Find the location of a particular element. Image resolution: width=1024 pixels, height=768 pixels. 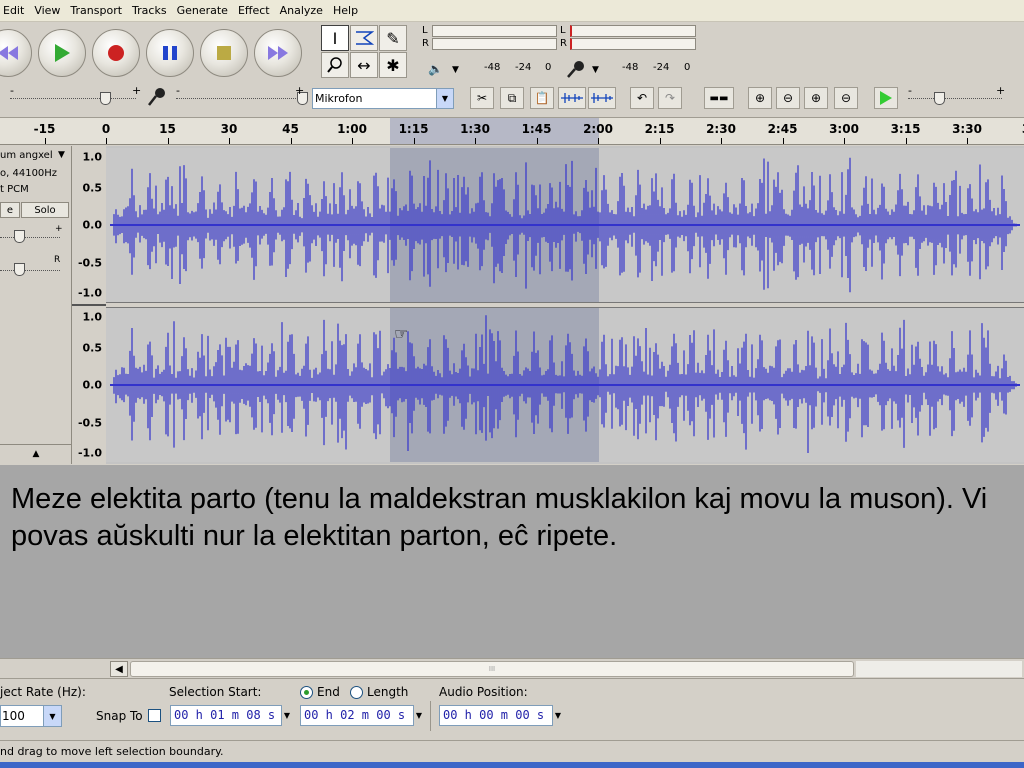

length-radio is located at coordinates (356, 692).